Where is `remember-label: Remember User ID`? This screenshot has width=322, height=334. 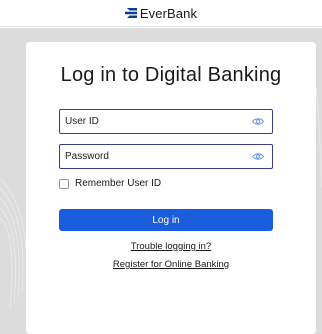 remember-label: Remember User ID is located at coordinates (118, 183).